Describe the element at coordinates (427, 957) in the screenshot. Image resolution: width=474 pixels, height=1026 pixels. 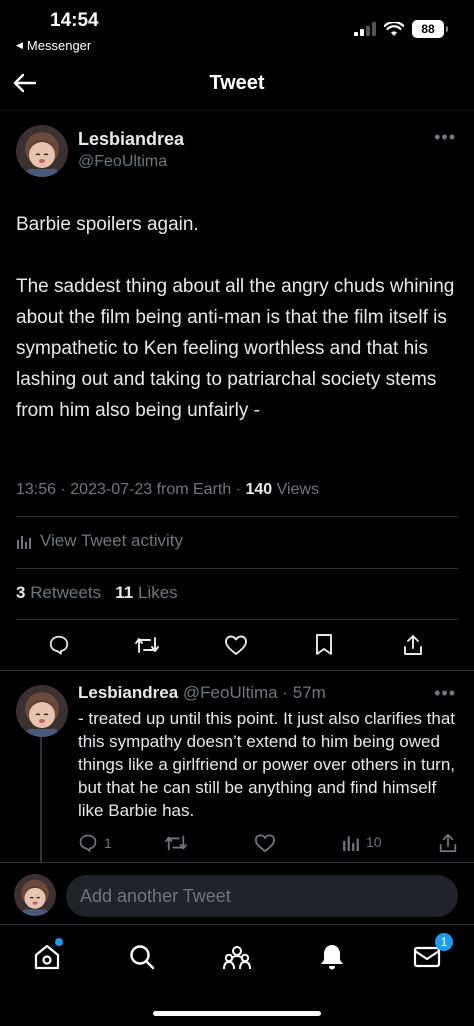
I see `messages-icon` at that location.